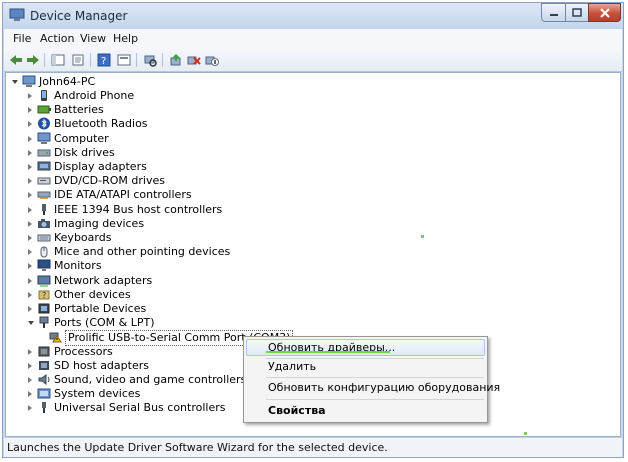  What do you see at coordinates (57, 38) in the screenshot?
I see `menu-action: Action` at bounding box center [57, 38].